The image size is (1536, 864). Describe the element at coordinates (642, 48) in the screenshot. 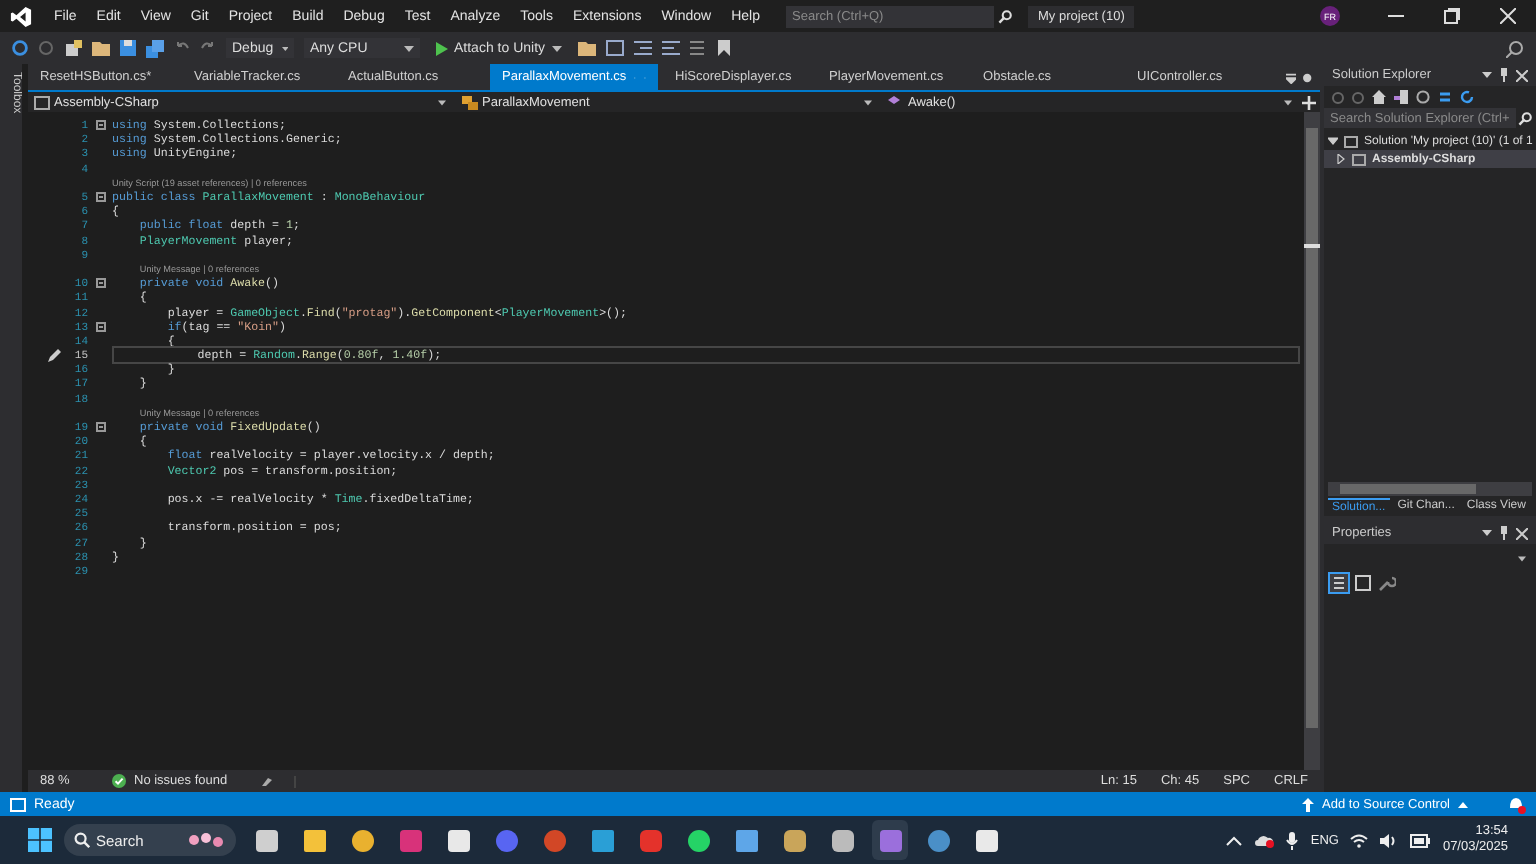

I see `indent-icon` at that location.